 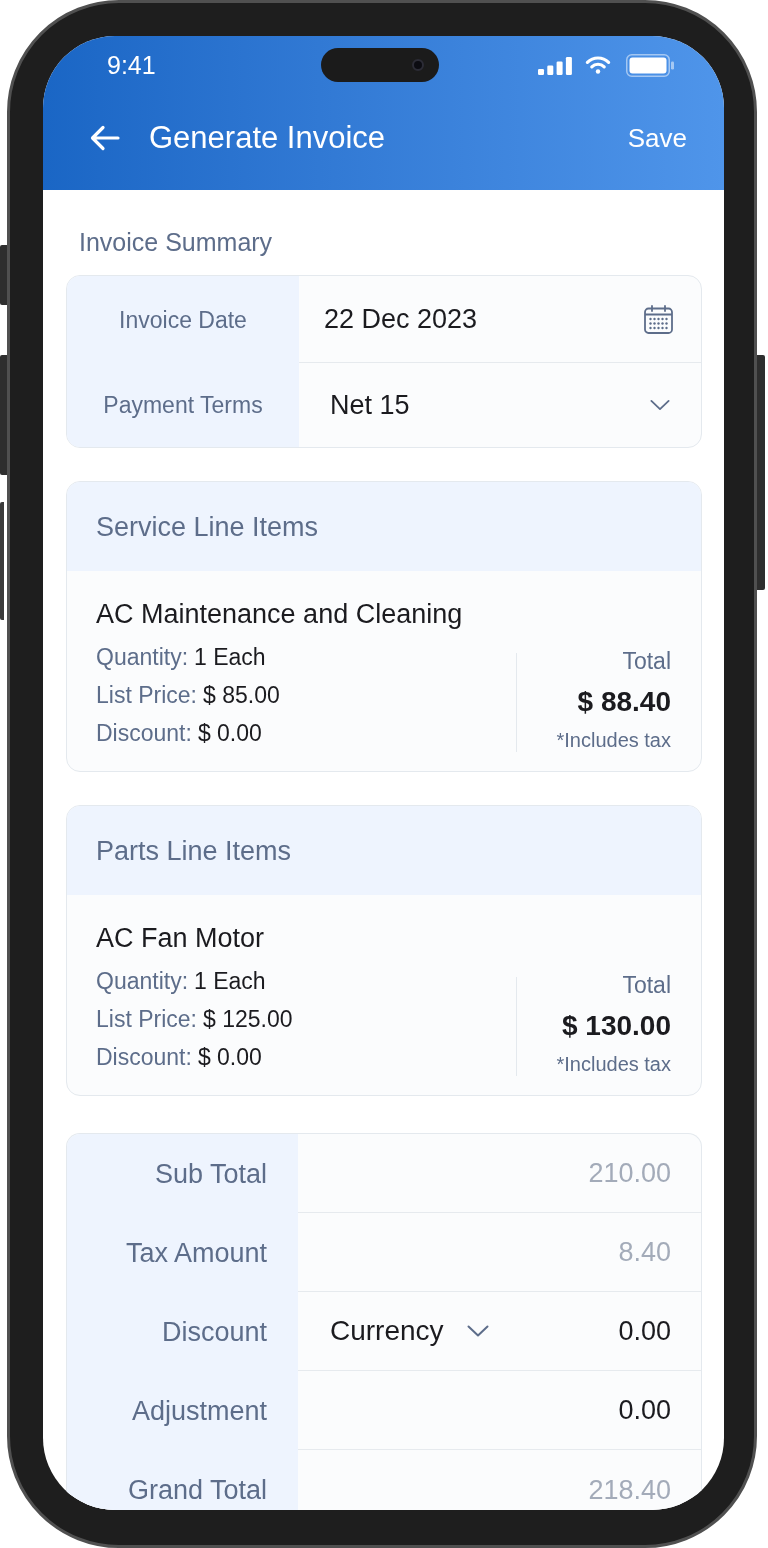 What do you see at coordinates (105, 138) in the screenshot?
I see `arrow-left-icon` at bounding box center [105, 138].